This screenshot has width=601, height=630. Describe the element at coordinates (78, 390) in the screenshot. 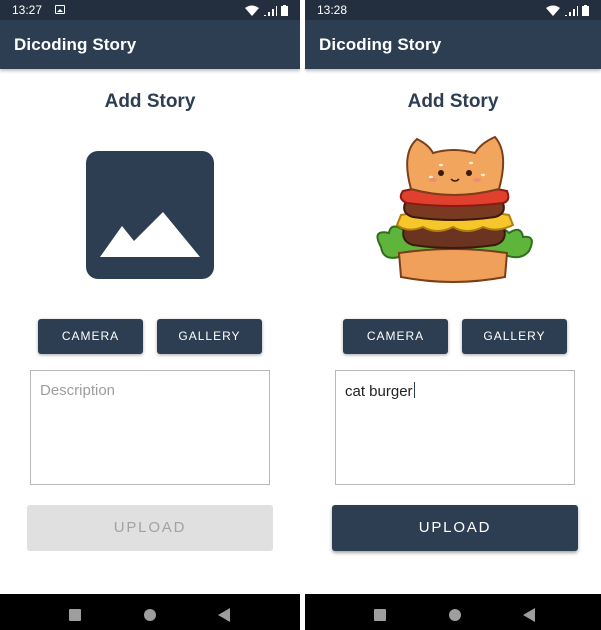

I see `description-placeholder: Description` at that location.